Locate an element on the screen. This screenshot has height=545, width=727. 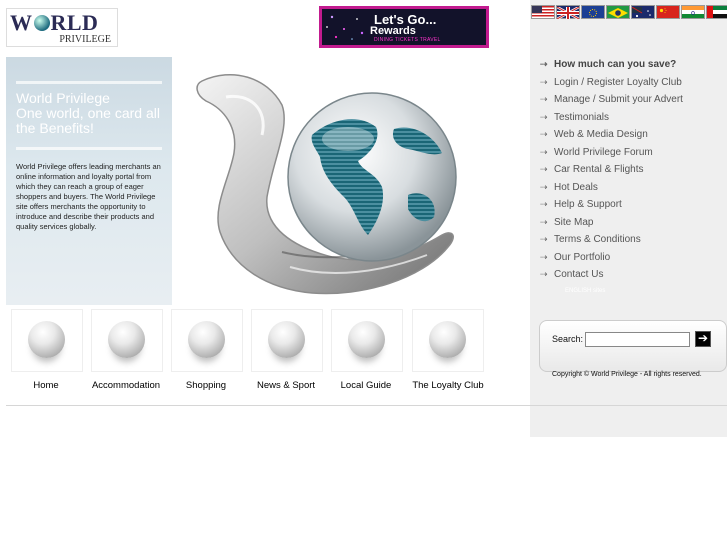
search-box: Search: ➔ is located at coordinates (633, 346).